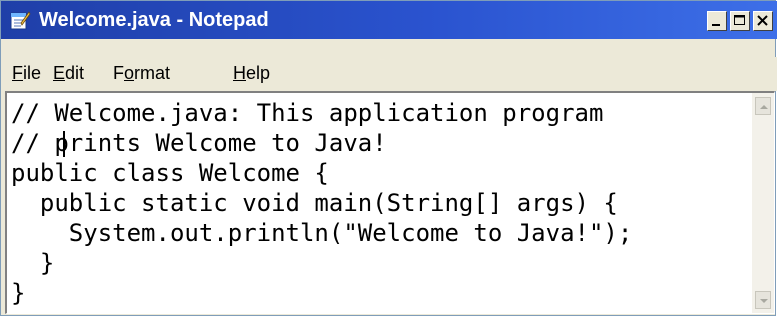 This screenshot has width=778, height=318. What do you see at coordinates (389, 20) in the screenshot?
I see `title-bar: Welcome.java - Notepad` at bounding box center [389, 20].